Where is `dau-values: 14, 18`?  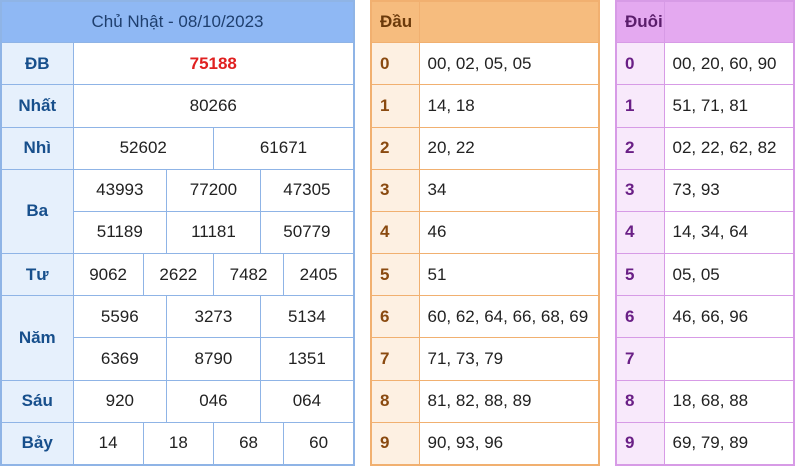
dau-values: 14, 18 is located at coordinates (509, 106).